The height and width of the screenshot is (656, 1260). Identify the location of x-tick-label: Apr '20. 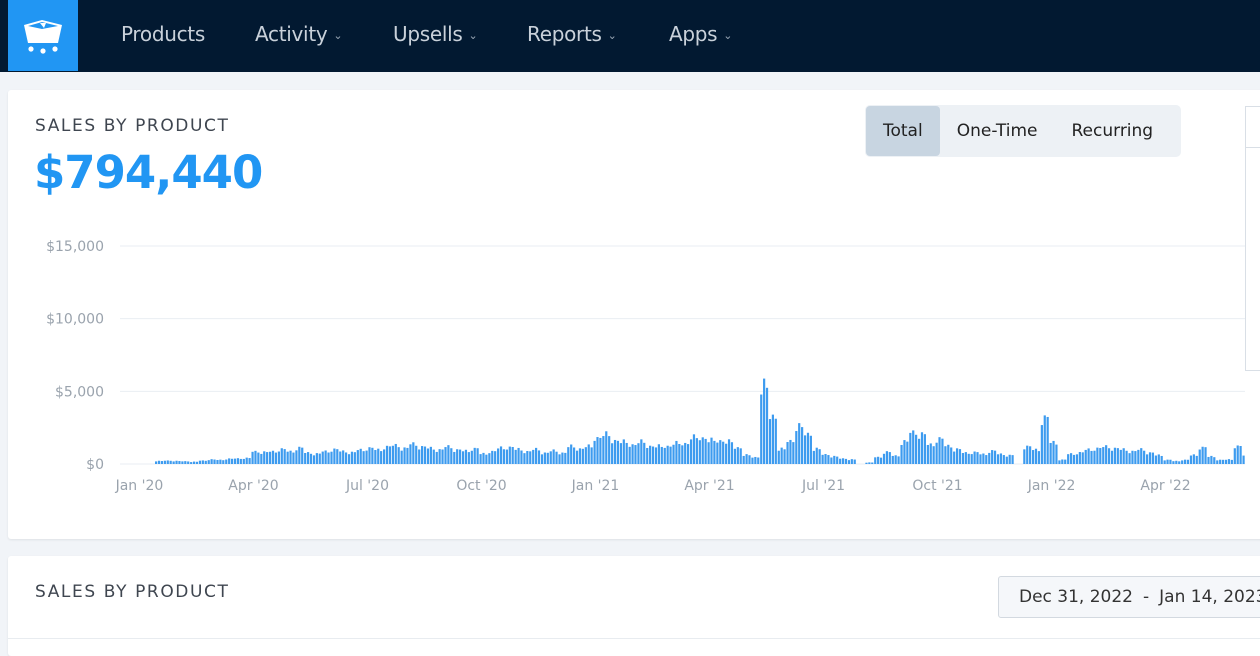
(253, 486).